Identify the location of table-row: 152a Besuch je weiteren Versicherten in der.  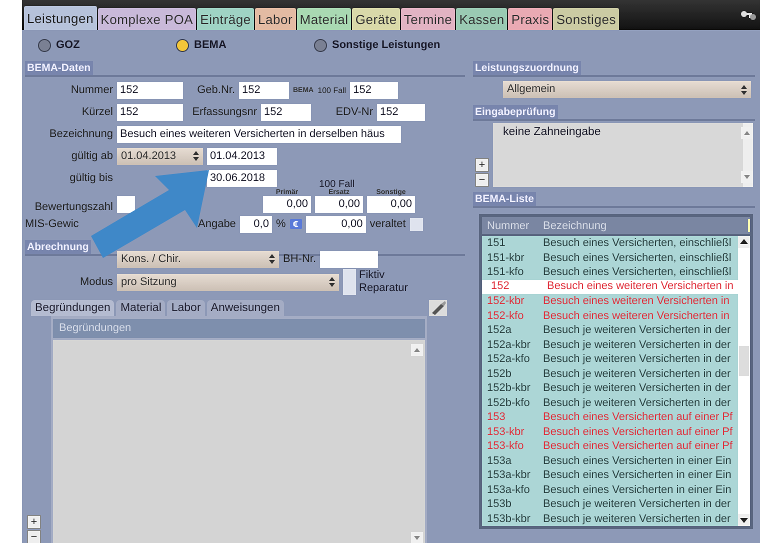
(610, 330).